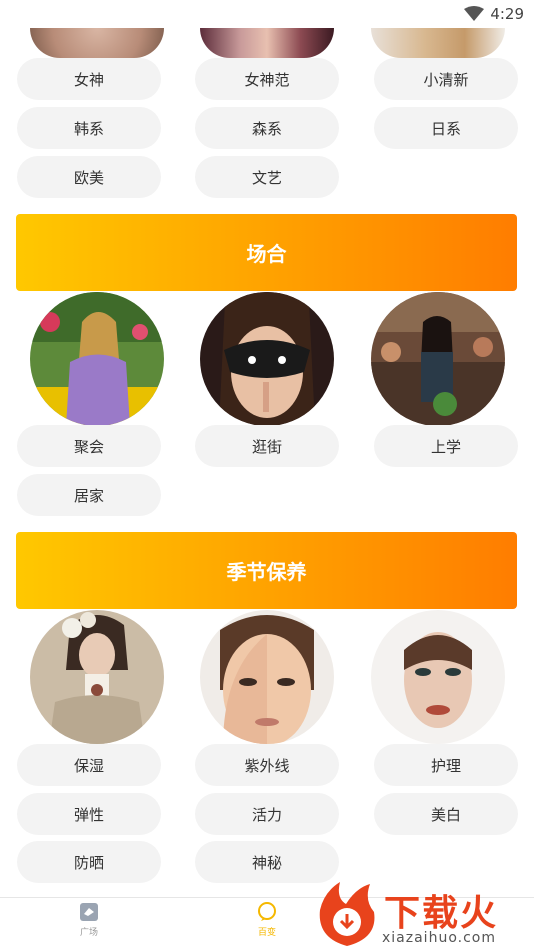  Describe the element at coordinates (267, 177) in the screenshot. I see `chip-artsy: 文艺` at that location.